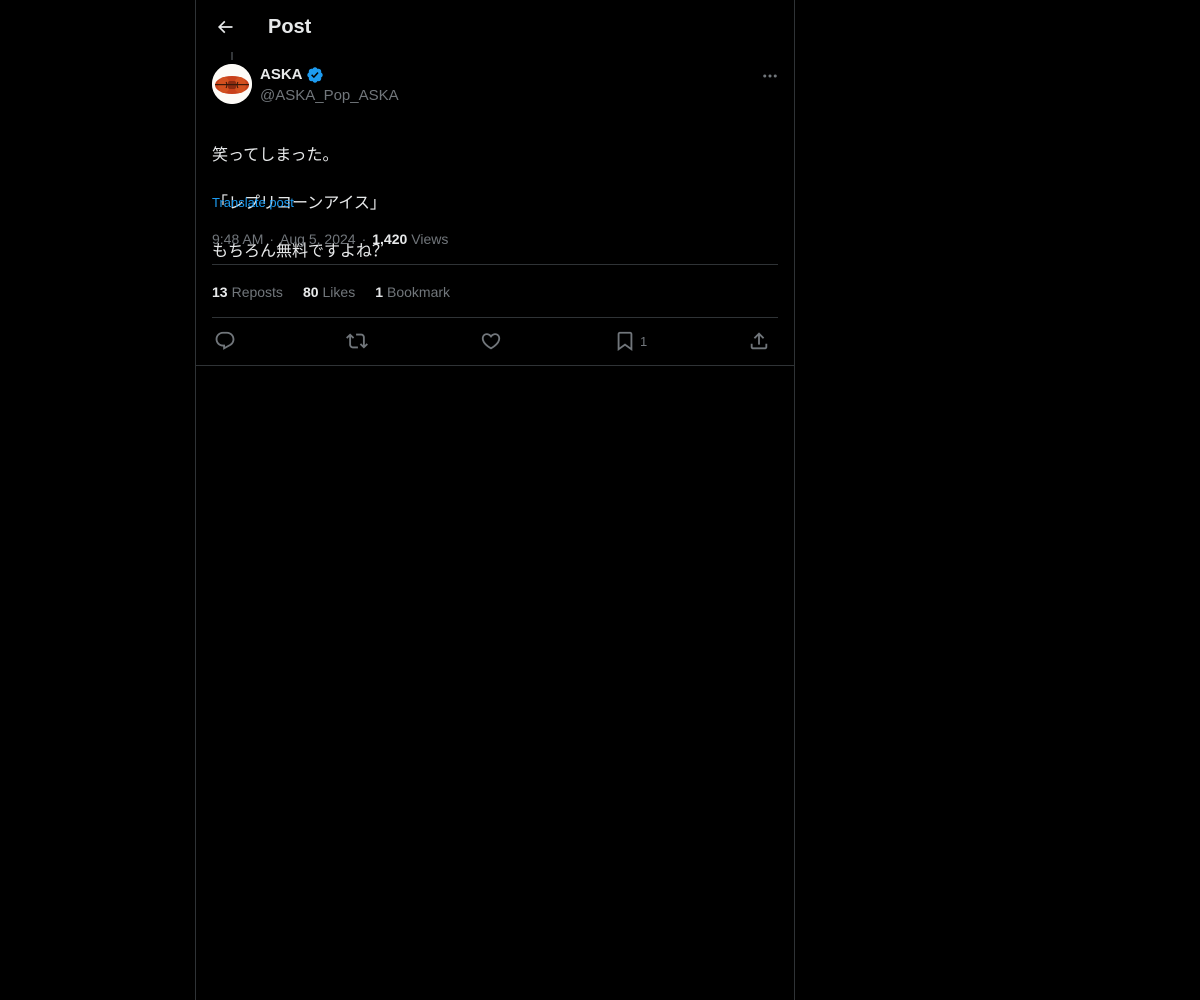 The height and width of the screenshot is (1000, 1200). I want to click on heart-icon, so click(491, 341).